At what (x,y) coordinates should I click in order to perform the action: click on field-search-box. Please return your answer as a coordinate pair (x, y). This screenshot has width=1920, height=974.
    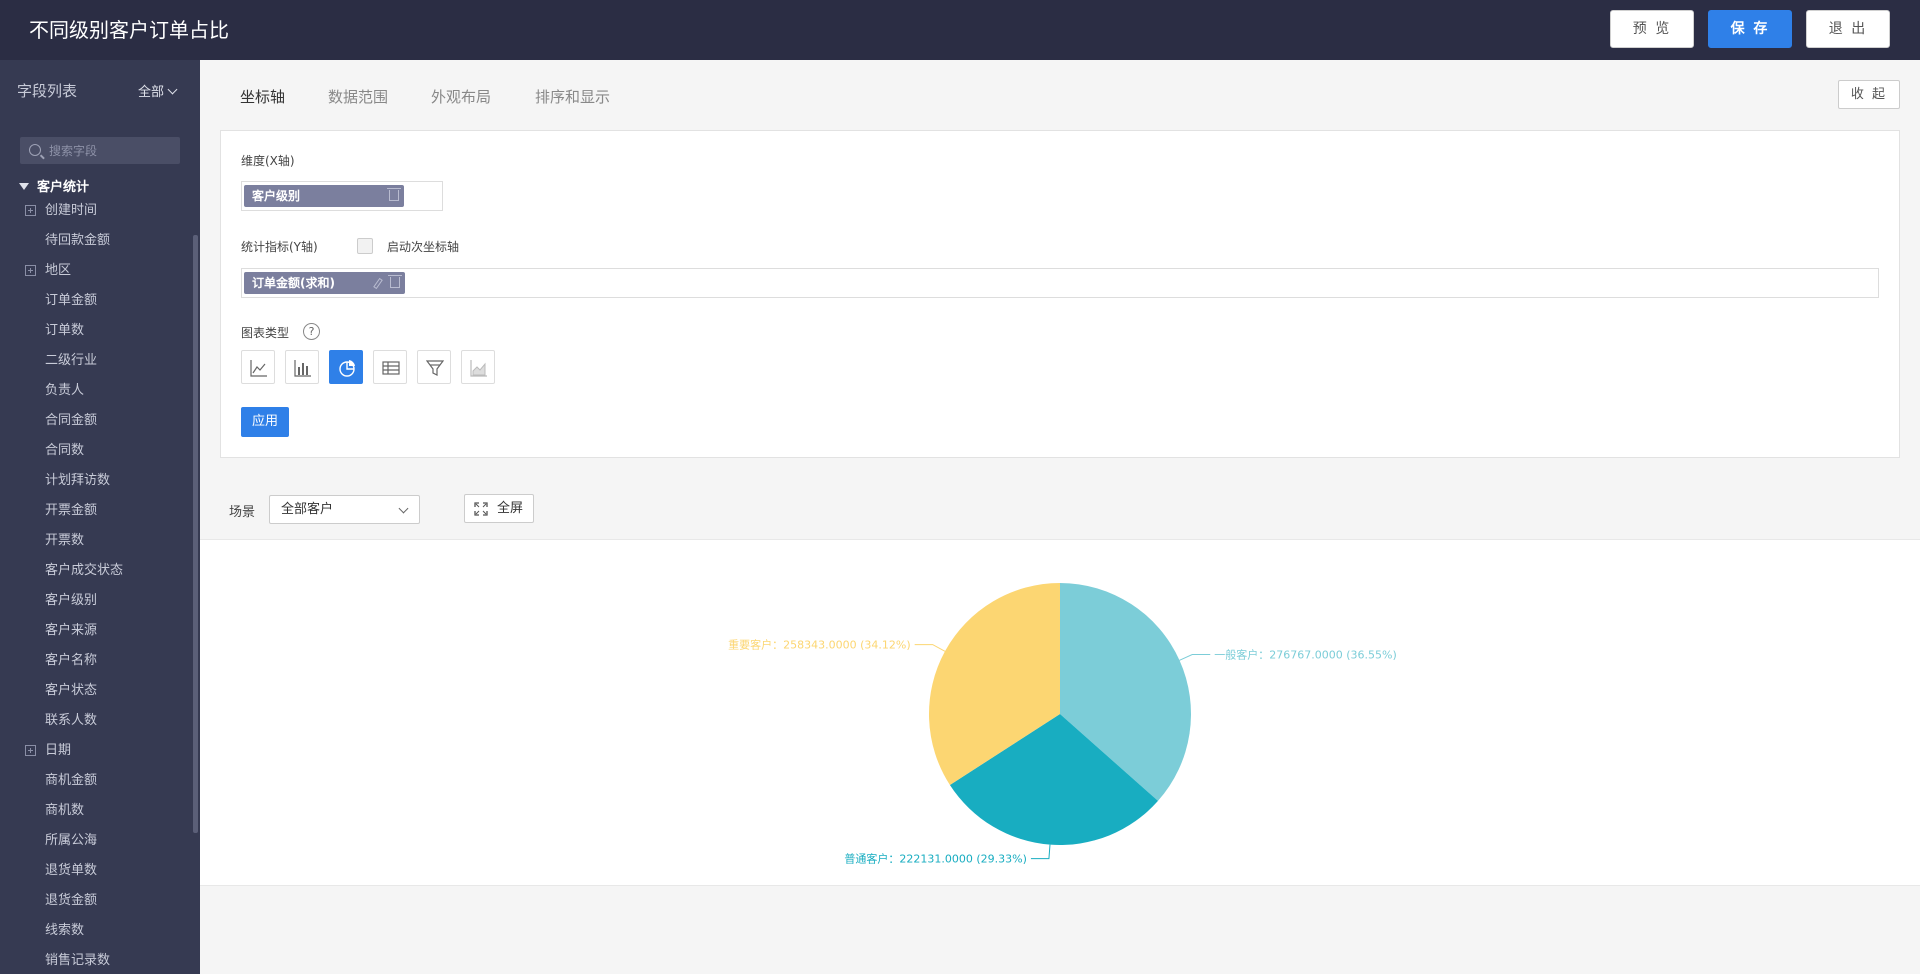
    Looking at the image, I should click on (100, 150).